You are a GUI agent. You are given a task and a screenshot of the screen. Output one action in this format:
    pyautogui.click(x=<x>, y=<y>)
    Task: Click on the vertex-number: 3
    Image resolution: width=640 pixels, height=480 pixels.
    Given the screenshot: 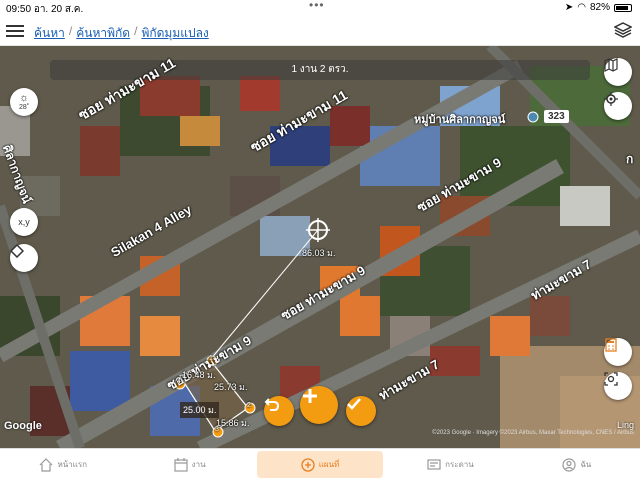 What is the action you would take?
    pyautogui.click(x=217, y=429)
    